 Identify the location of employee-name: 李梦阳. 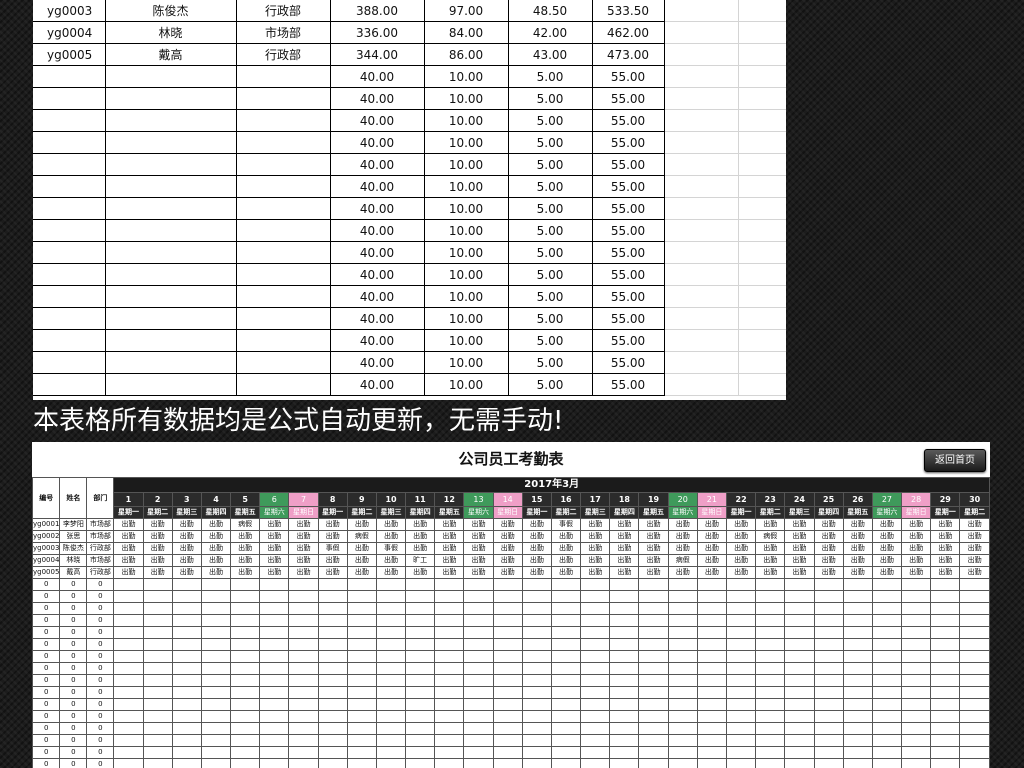
(73, 524).